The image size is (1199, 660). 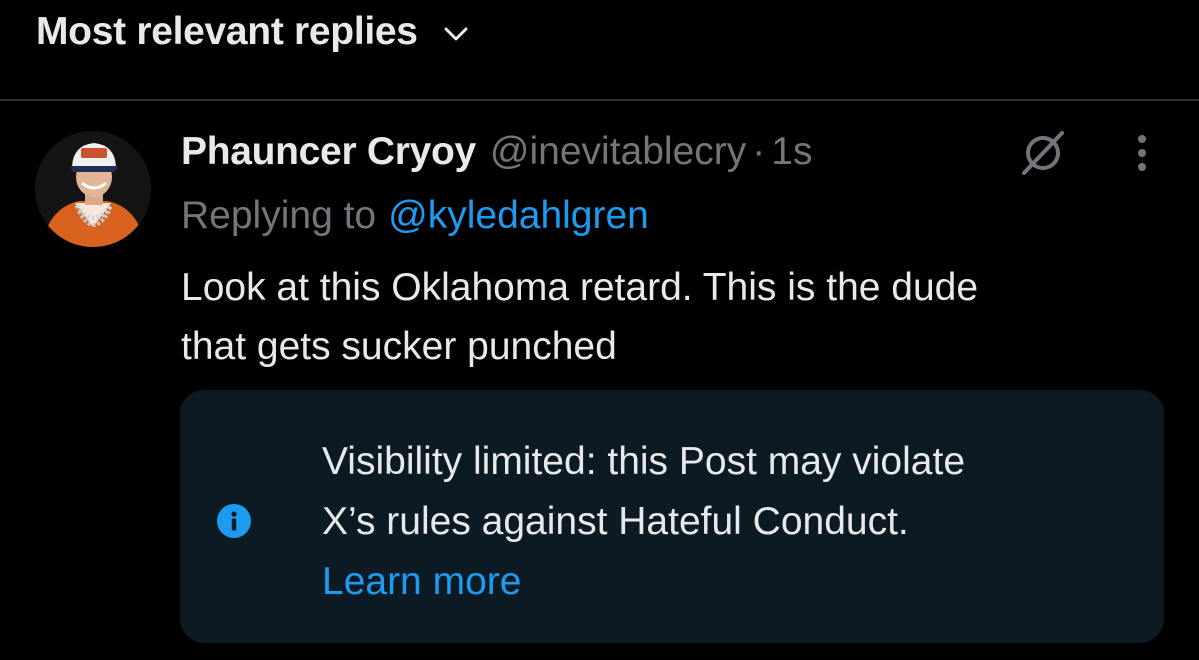 I want to click on replying-to-label: Replying to, so click(x=279, y=215).